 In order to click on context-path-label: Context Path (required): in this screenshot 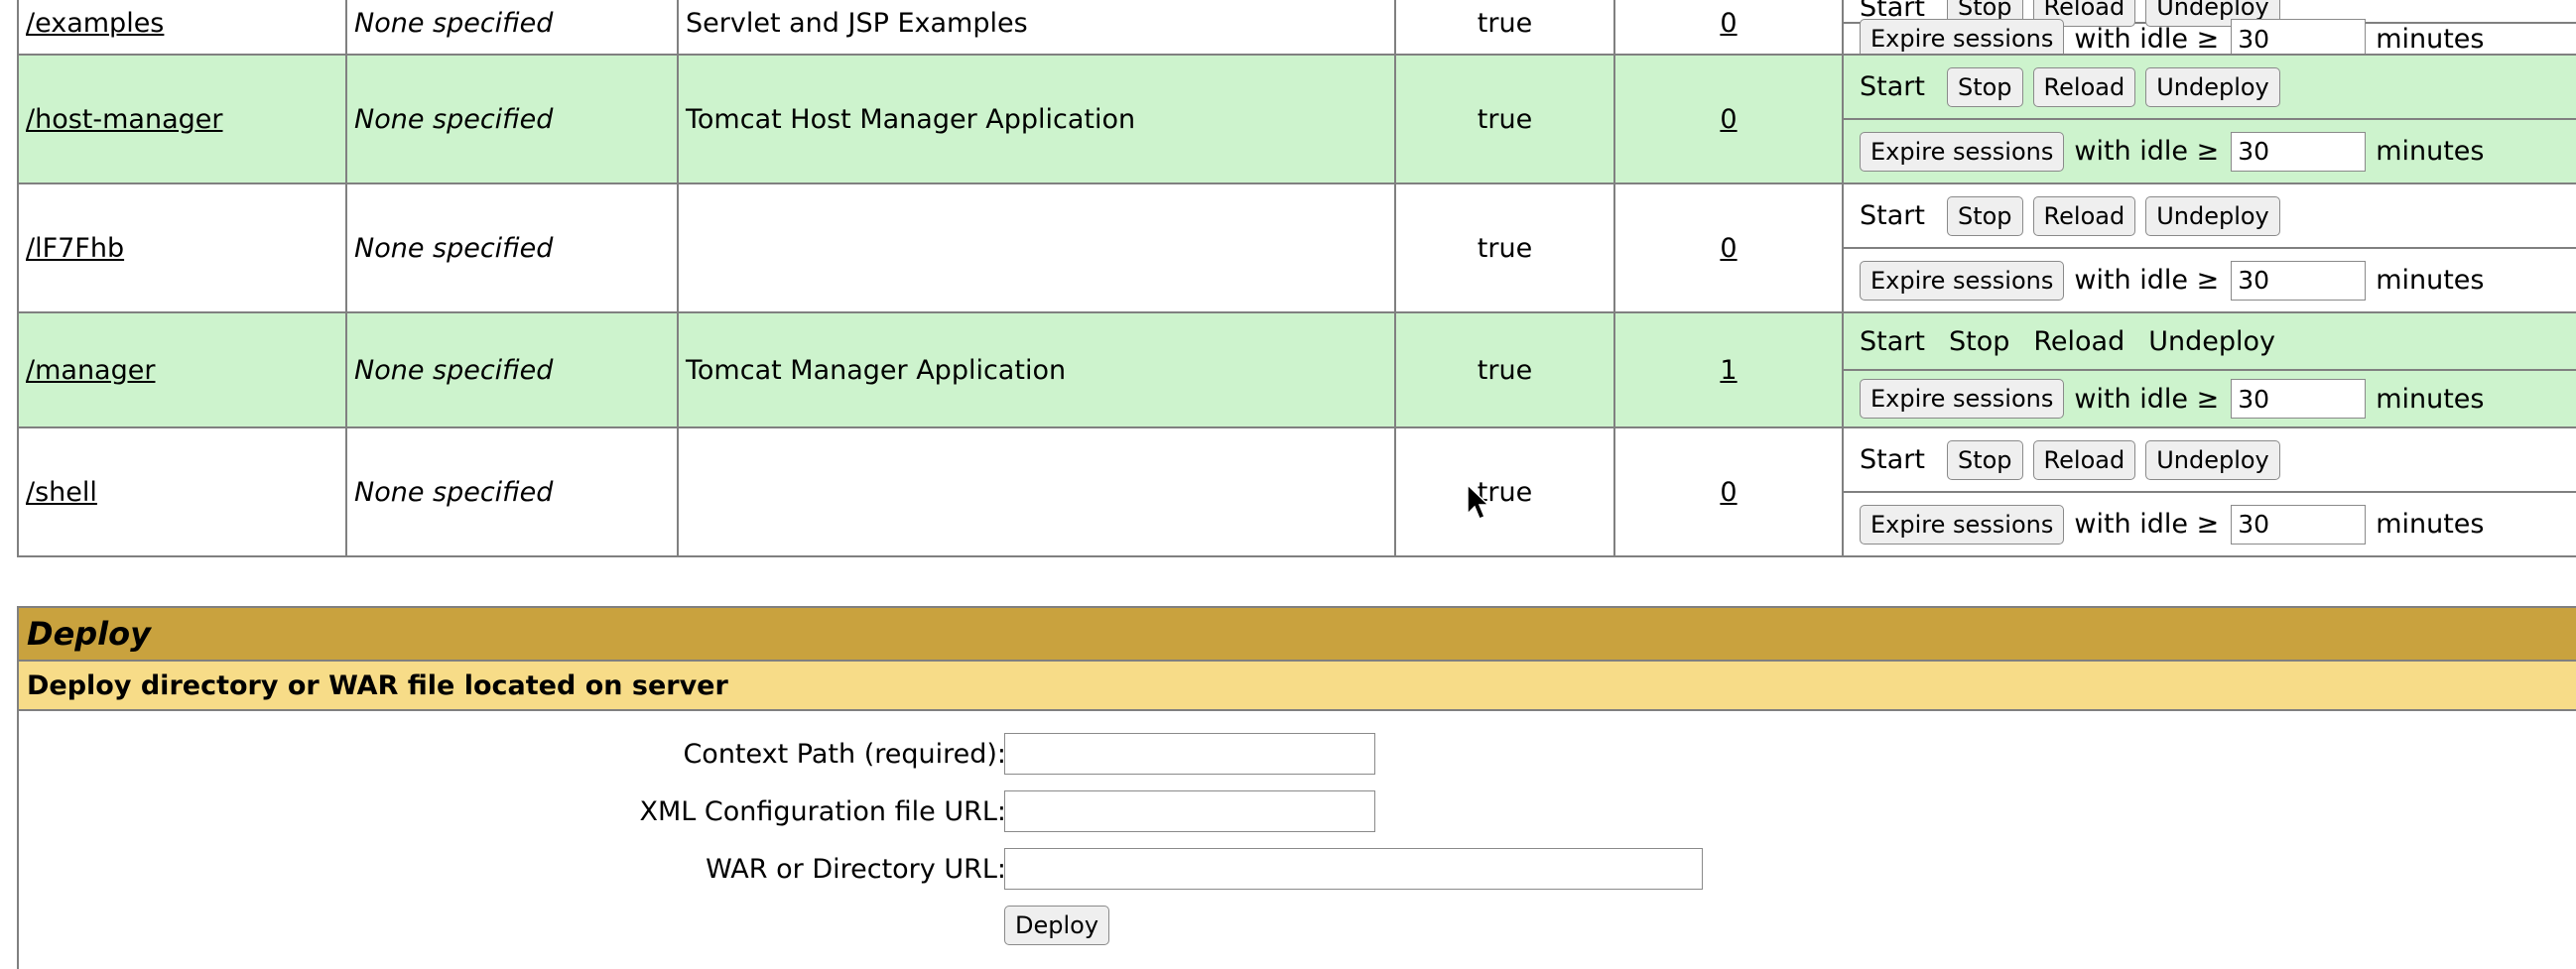, I will do `click(845, 754)`.